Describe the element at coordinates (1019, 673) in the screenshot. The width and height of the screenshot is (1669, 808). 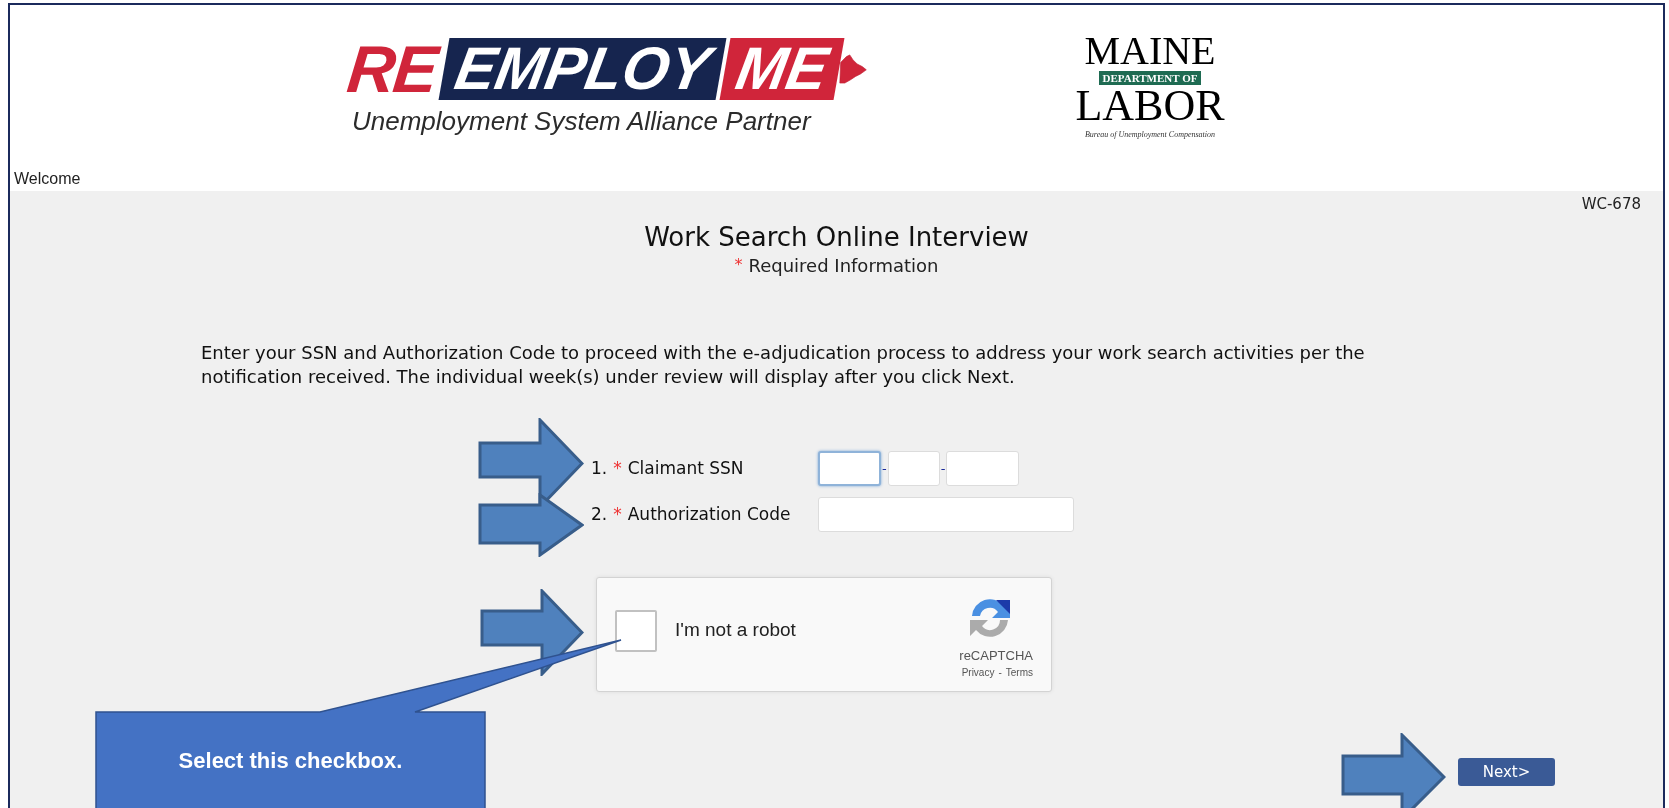
I see `terms-link: Terms` at that location.